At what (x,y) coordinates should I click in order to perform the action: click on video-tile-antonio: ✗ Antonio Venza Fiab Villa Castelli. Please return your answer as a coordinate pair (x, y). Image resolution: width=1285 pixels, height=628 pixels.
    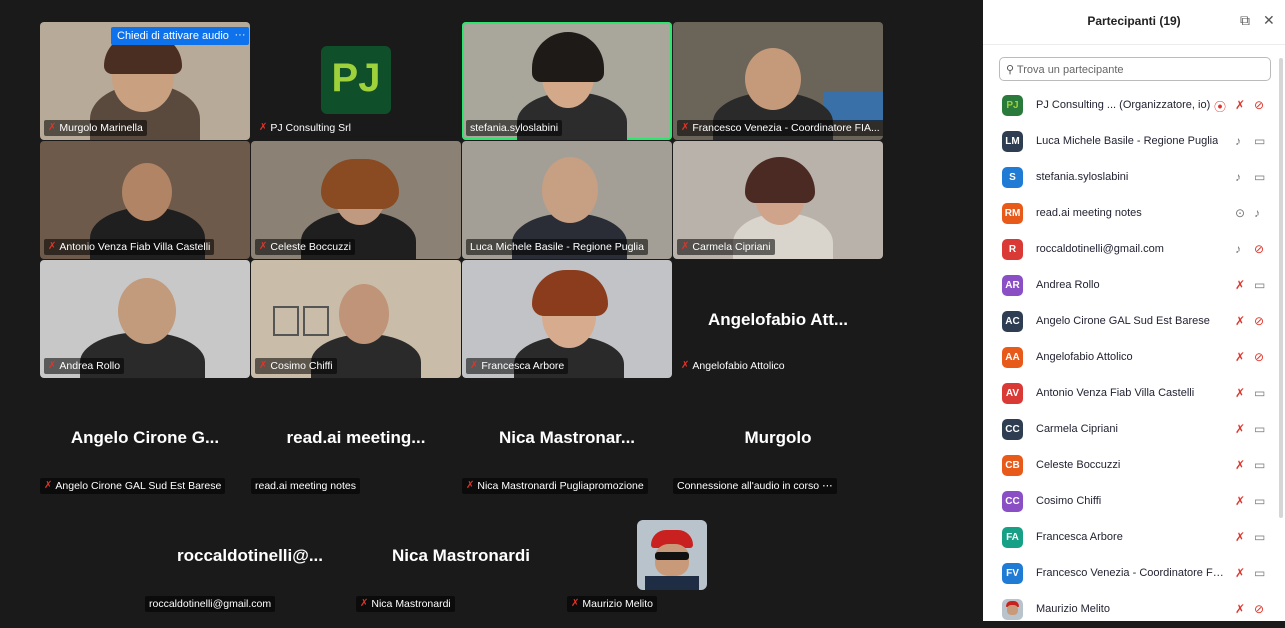
    Looking at the image, I should click on (145, 200).